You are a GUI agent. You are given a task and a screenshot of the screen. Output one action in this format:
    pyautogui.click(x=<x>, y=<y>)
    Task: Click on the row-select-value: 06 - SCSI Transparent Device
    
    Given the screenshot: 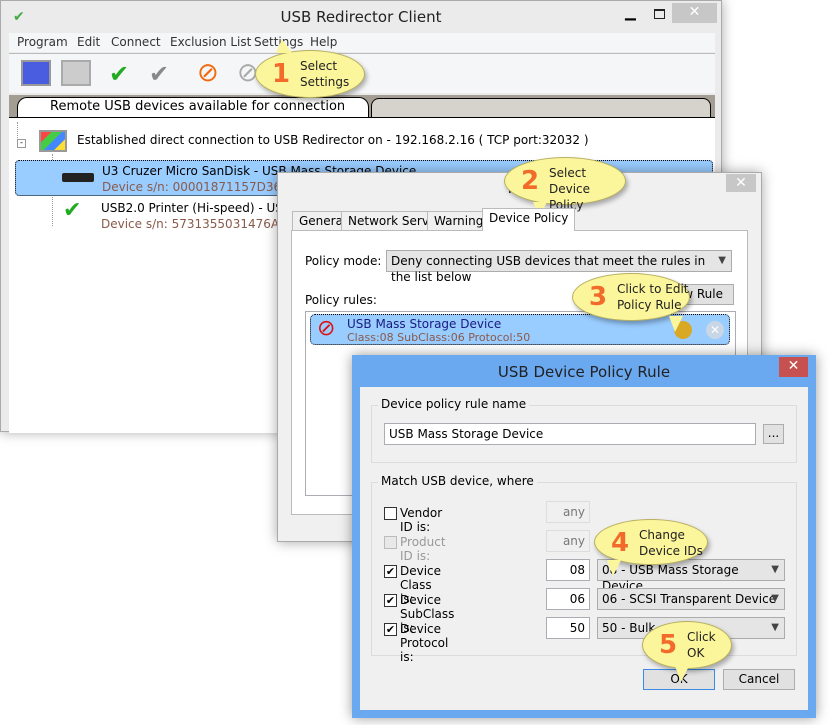 What is the action you would take?
    pyautogui.click(x=689, y=599)
    